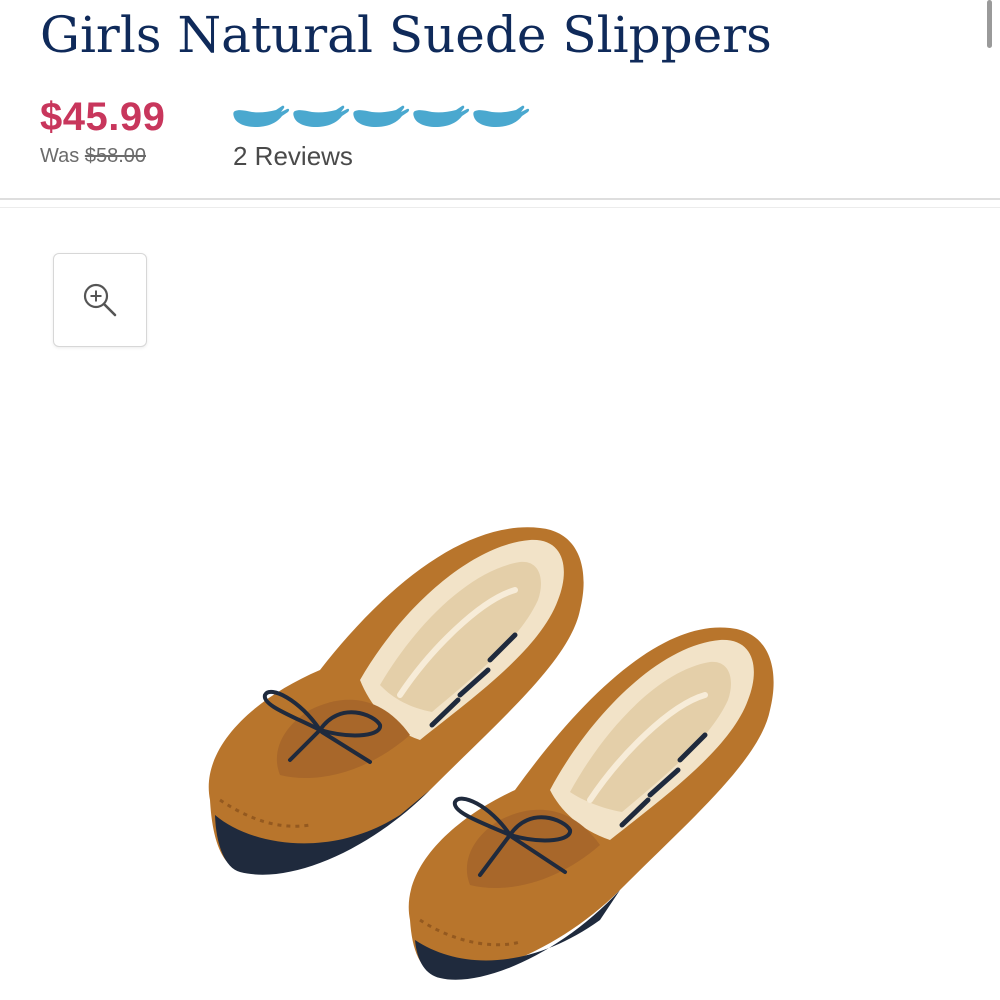 This screenshot has width=1000, height=1000. I want to click on was-label: Was, so click(60, 156).